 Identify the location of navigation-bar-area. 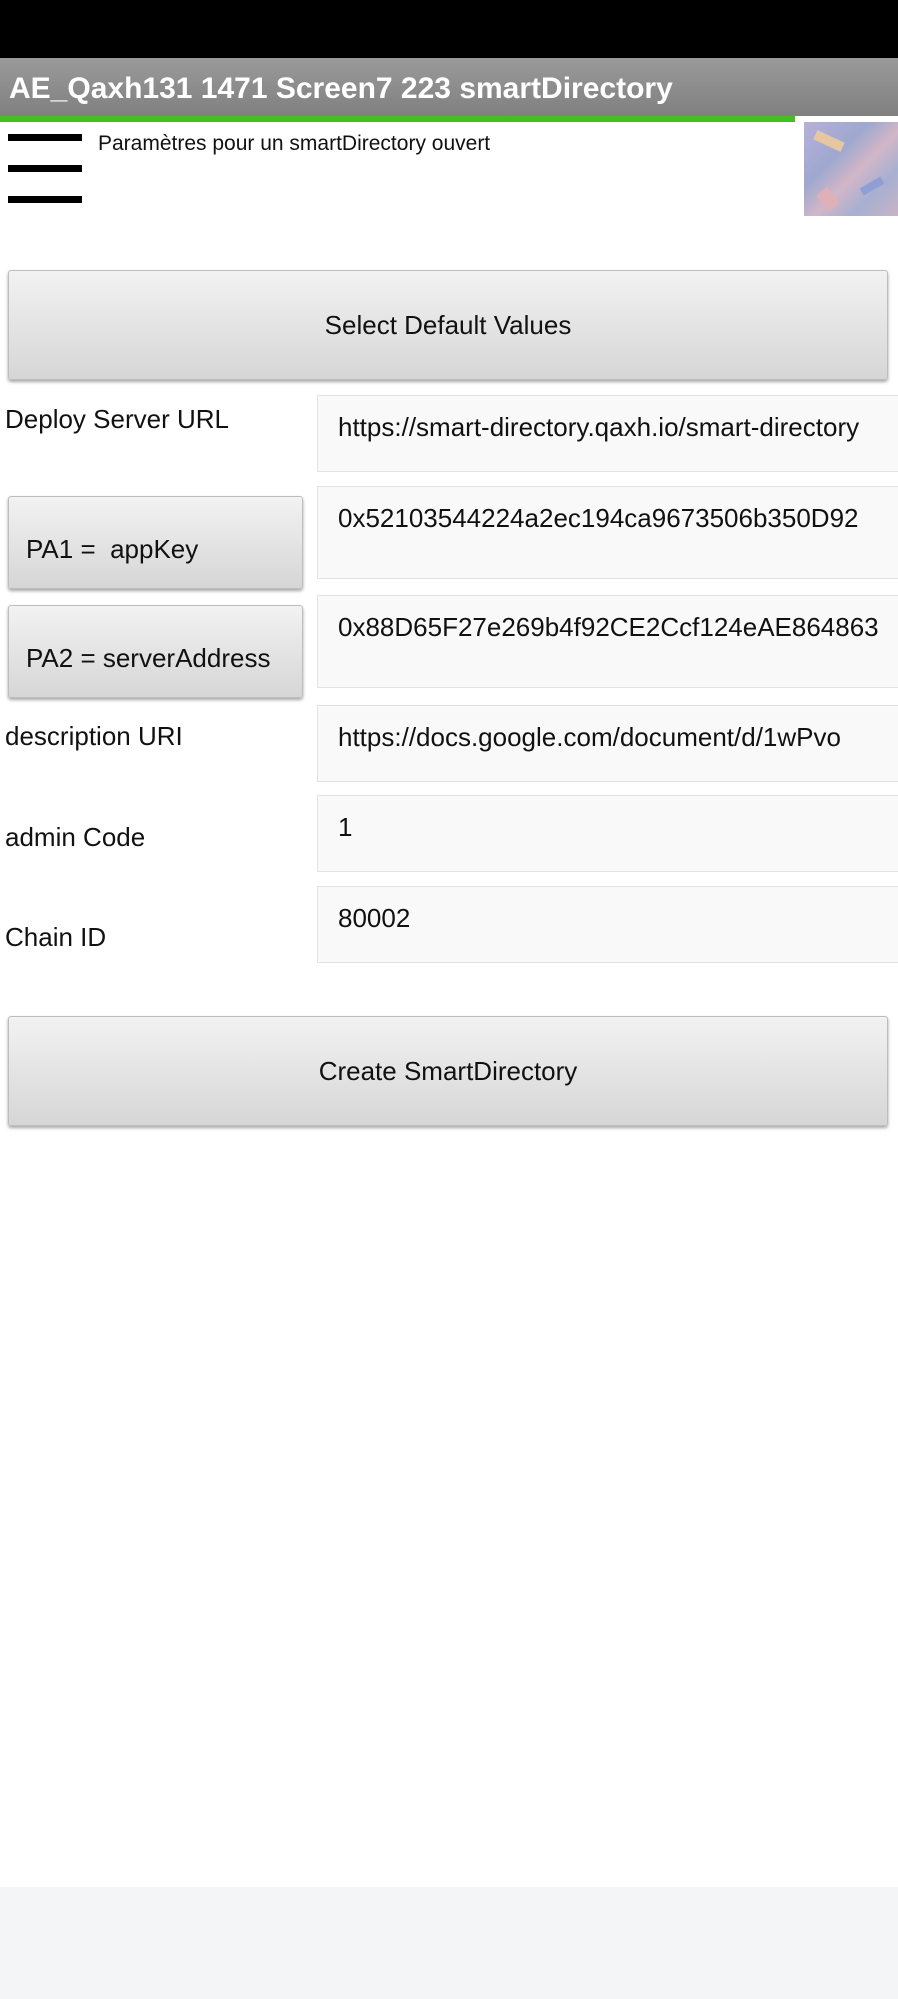
(449, 1943).